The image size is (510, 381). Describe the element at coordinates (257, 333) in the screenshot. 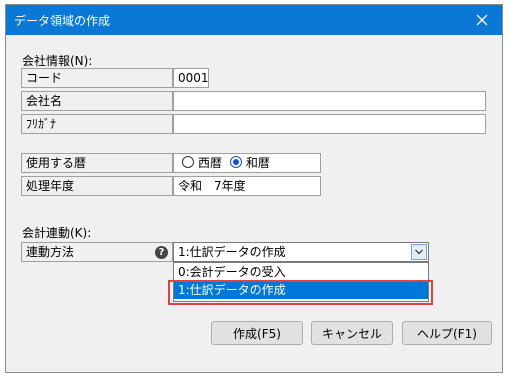

I see `create-button: 作成(F5)` at that location.